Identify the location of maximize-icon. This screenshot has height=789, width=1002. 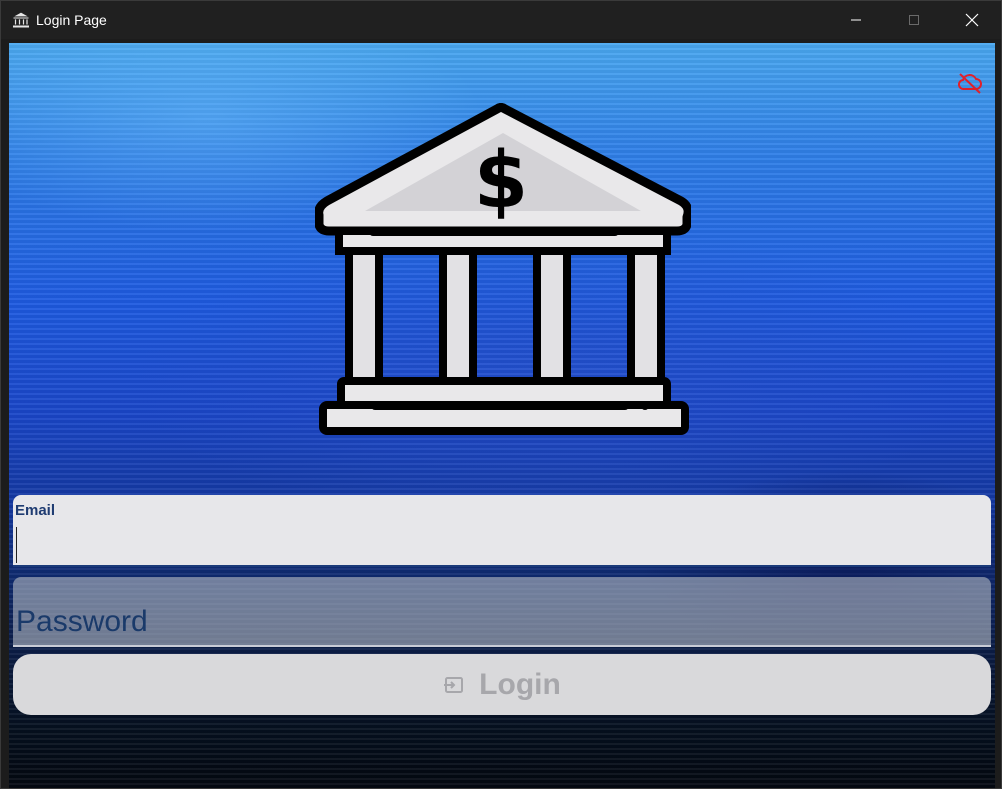
(914, 20).